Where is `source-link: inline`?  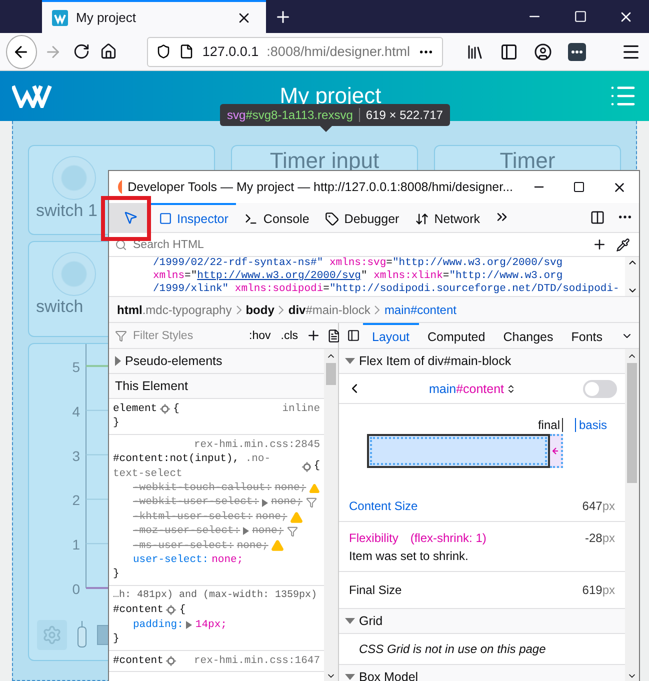
source-link: inline is located at coordinates (301, 409).